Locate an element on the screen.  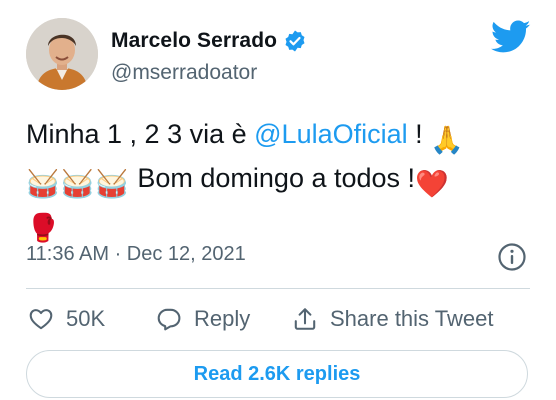
tweet-text-part: Minha 1 , 2 3 via è is located at coordinates (140, 134).